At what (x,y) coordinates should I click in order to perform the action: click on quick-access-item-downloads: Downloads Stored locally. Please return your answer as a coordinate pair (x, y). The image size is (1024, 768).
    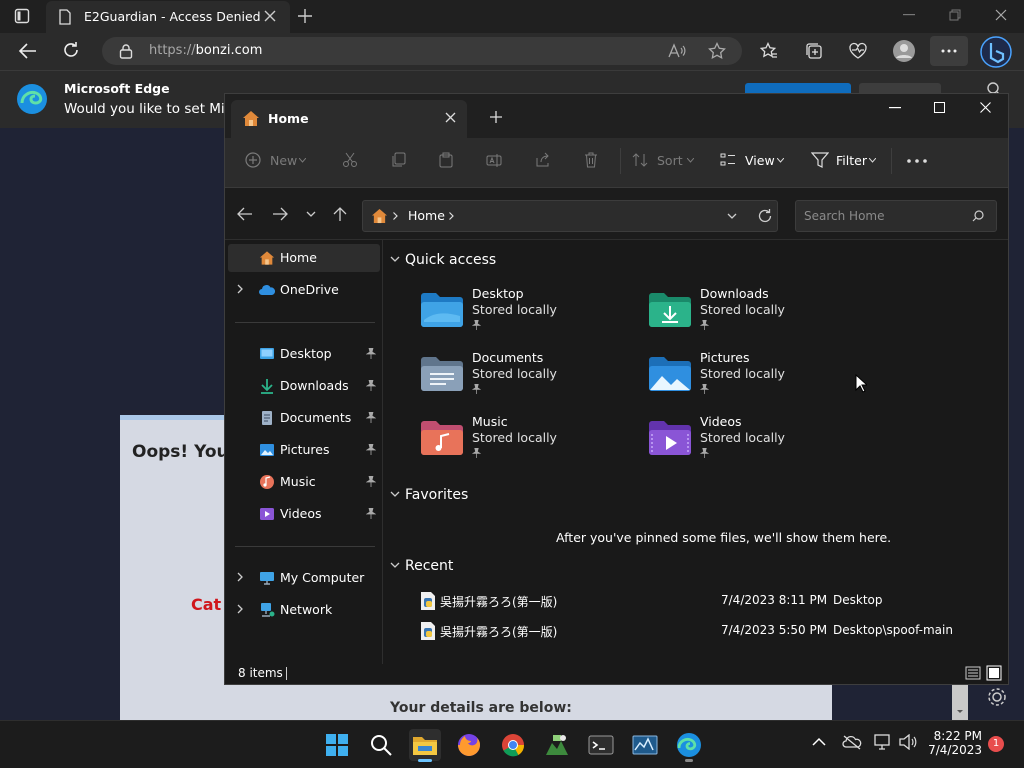
    Looking at the image, I should click on (748, 314).